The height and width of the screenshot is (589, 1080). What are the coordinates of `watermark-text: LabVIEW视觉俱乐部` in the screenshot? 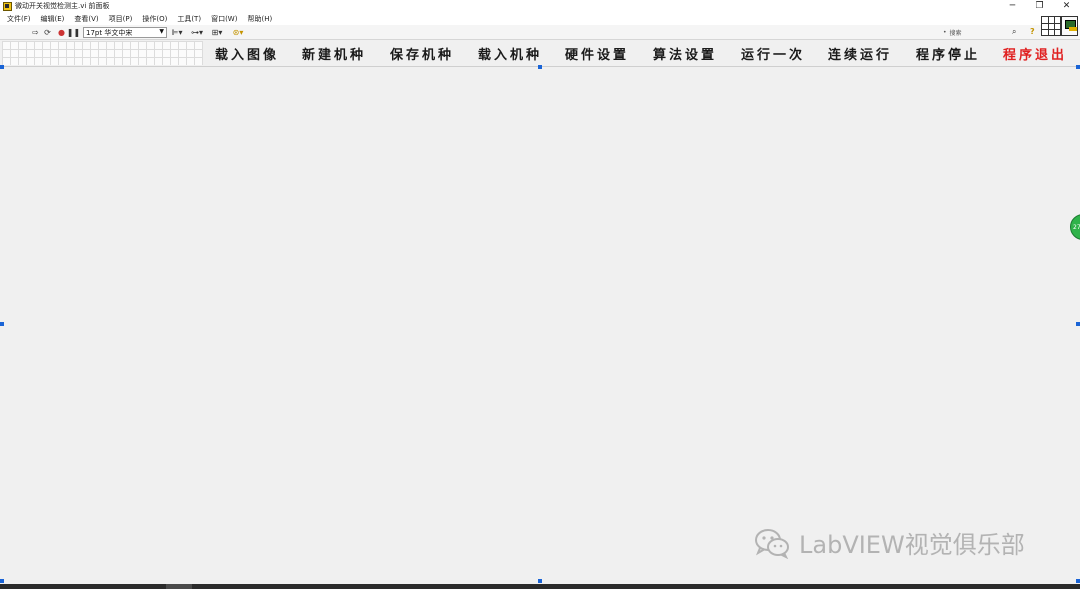 It's located at (912, 545).